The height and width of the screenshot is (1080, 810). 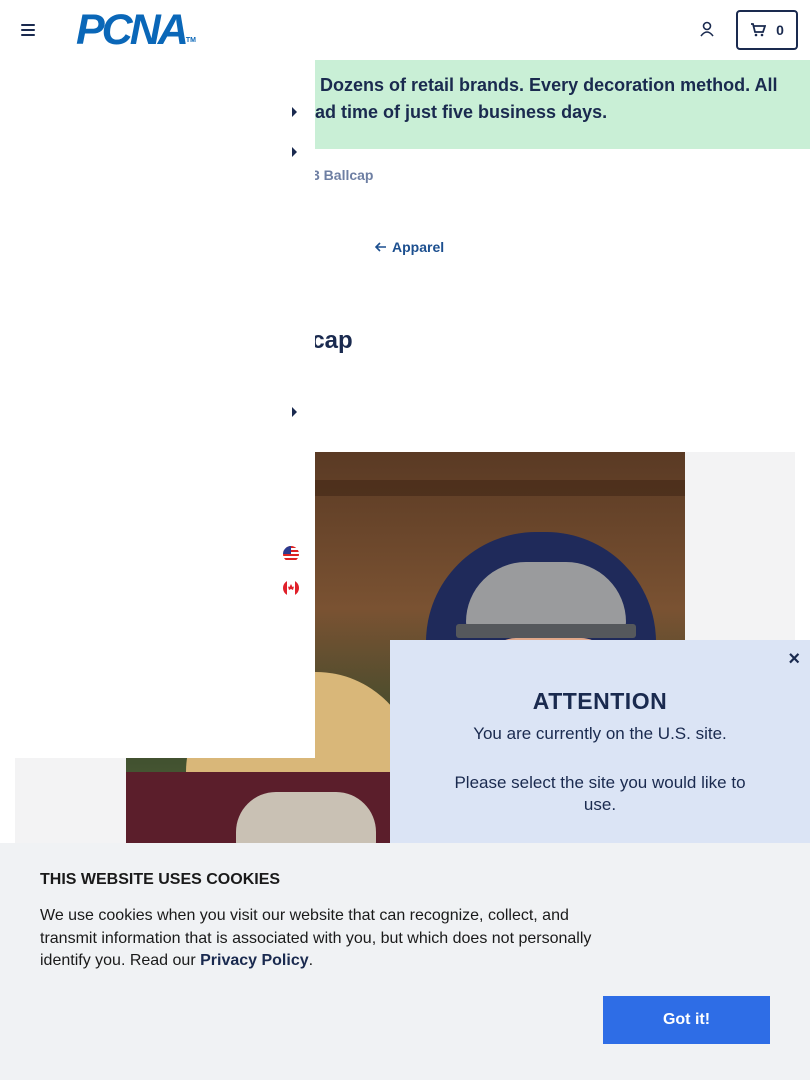 I want to click on cart-button: 0, so click(x=767, y=30).